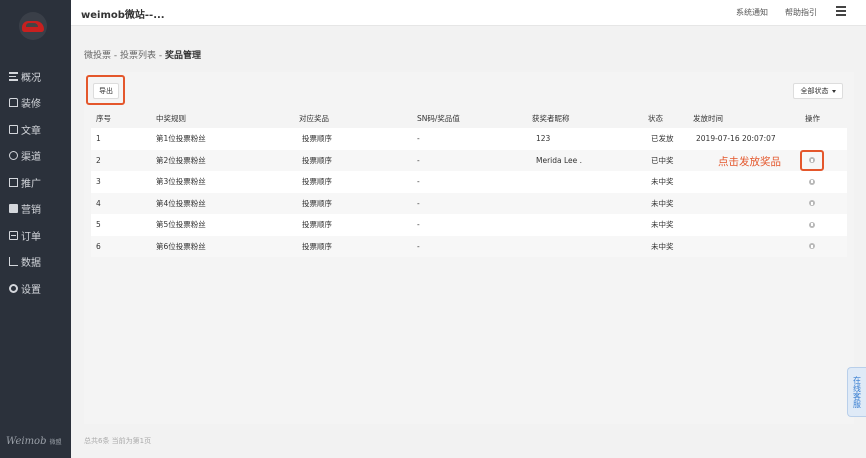 The height and width of the screenshot is (458, 866). What do you see at coordinates (183, 56) in the screenshot?
I see `breadcrumb-current: 奖品管理` at bounding box center [183, 56].